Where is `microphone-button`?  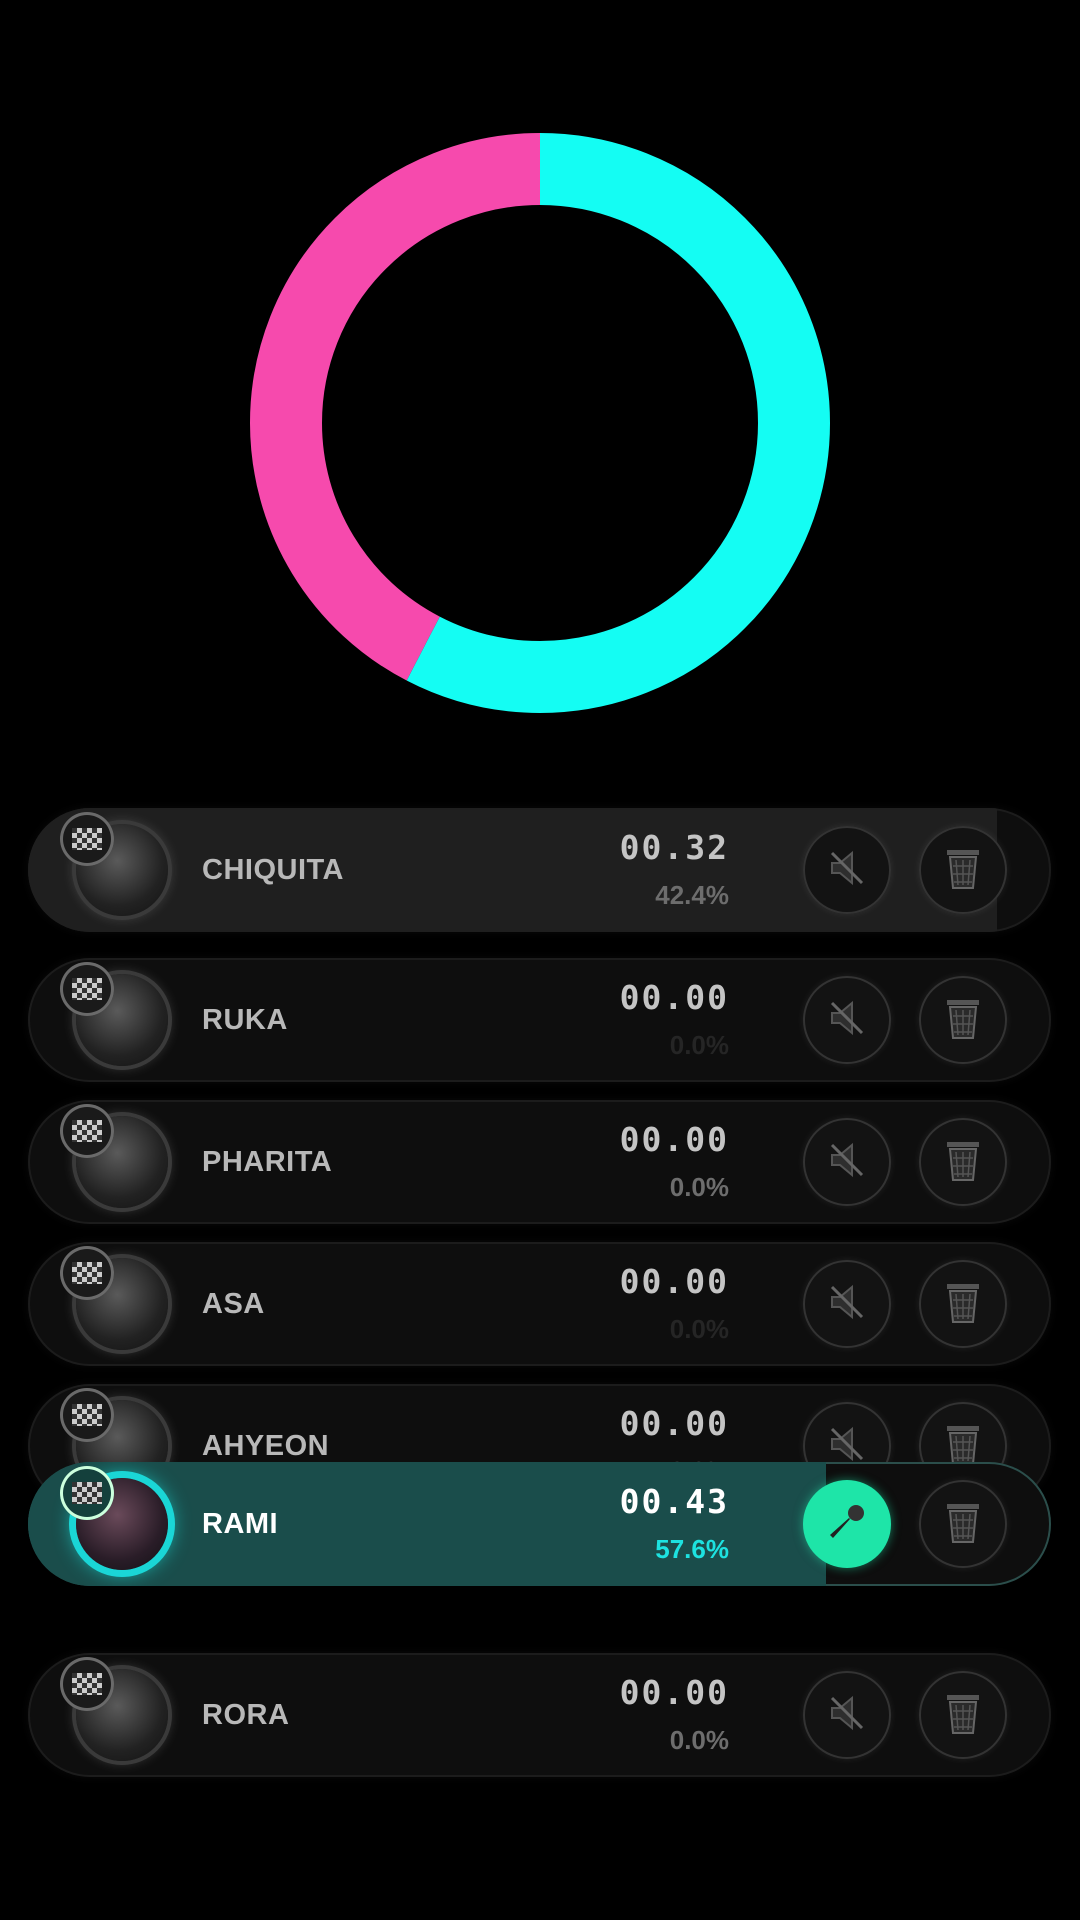
microphone-button is located at coordinates (847, 1524).